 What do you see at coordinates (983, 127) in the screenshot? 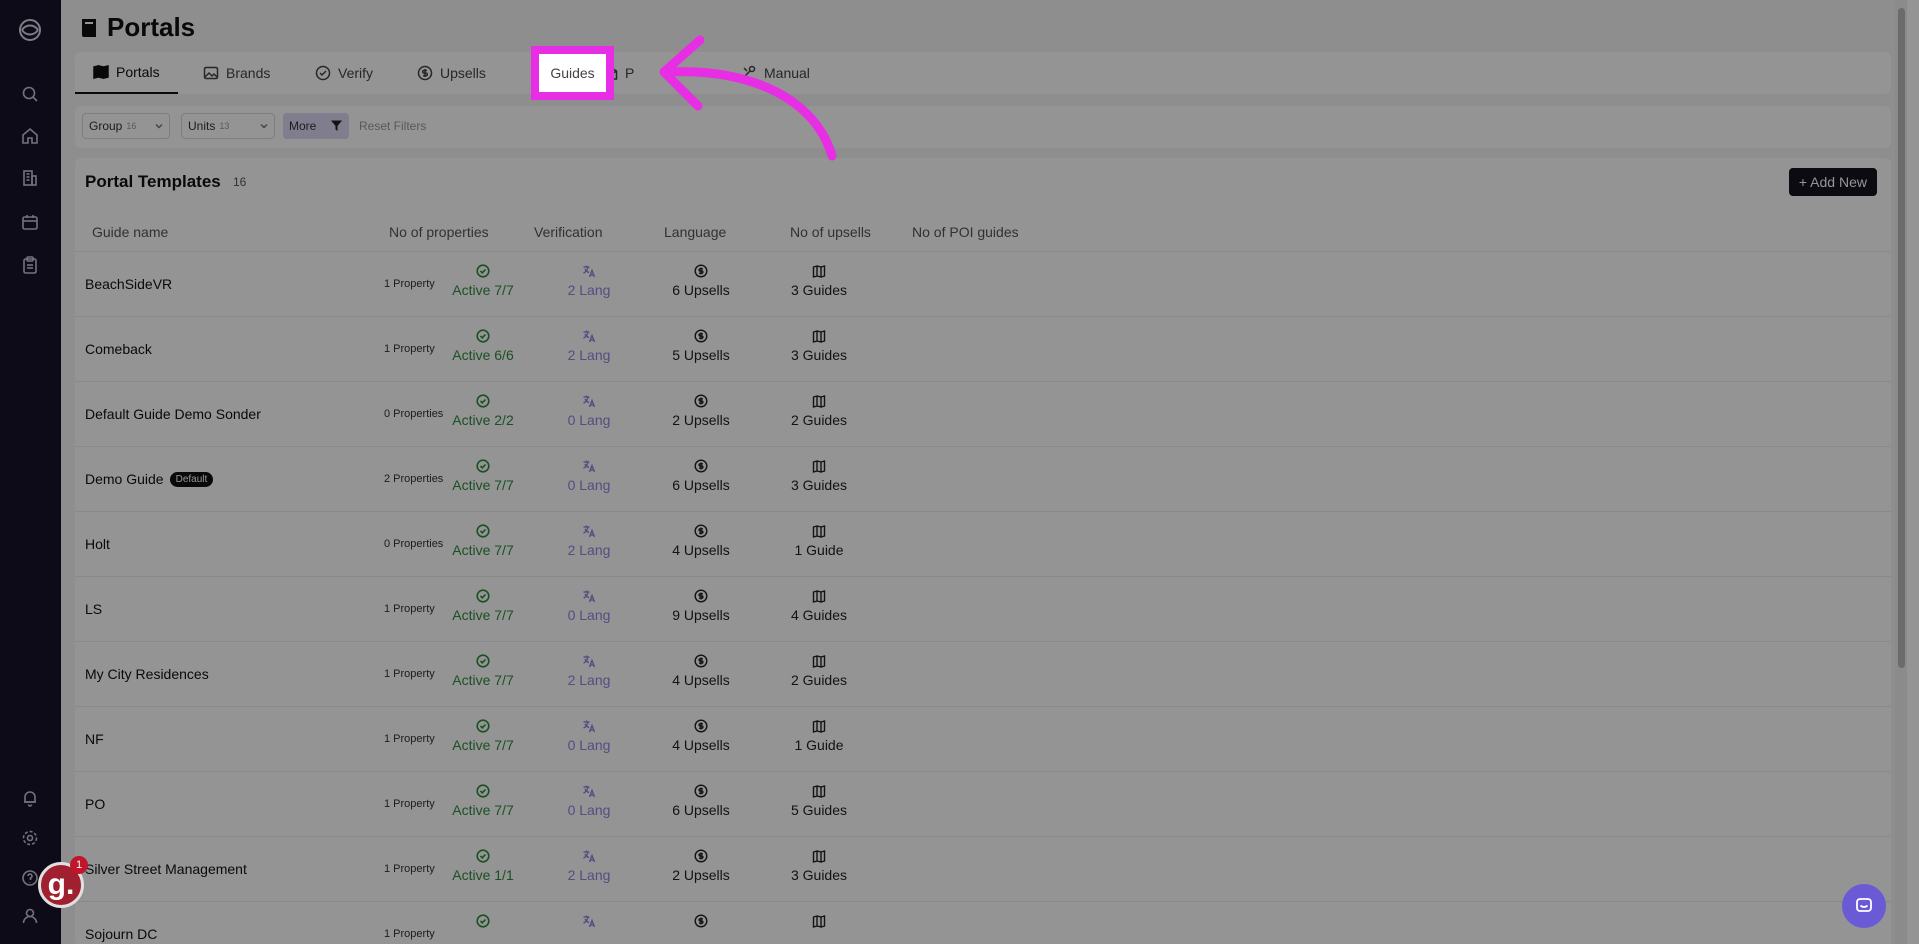
I see `filter-bar: Group 16 Units 13 More Reset Filters` at bounding box center [983, 127].